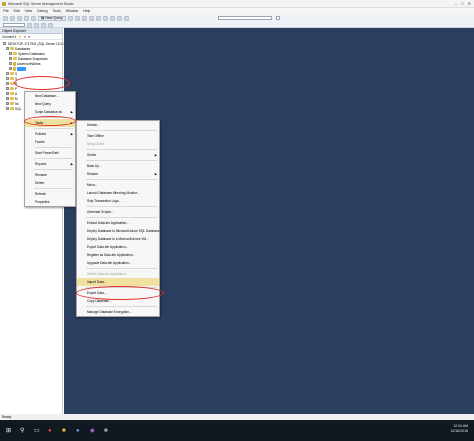 Image resolution: width=474 pixels, height=441 pixels. I want to click on windows-start-icon: ⊞, so click(9, 431).